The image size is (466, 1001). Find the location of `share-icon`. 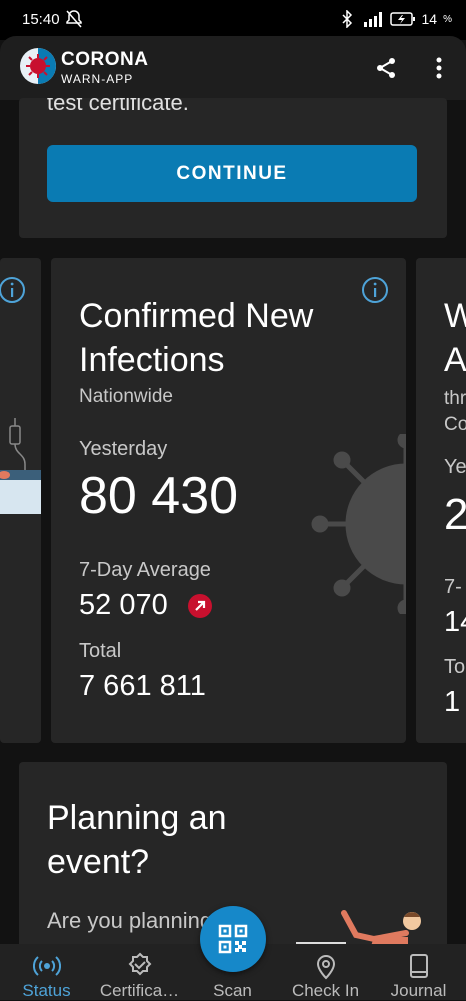

share-icon is located at coordinates (386, 68).